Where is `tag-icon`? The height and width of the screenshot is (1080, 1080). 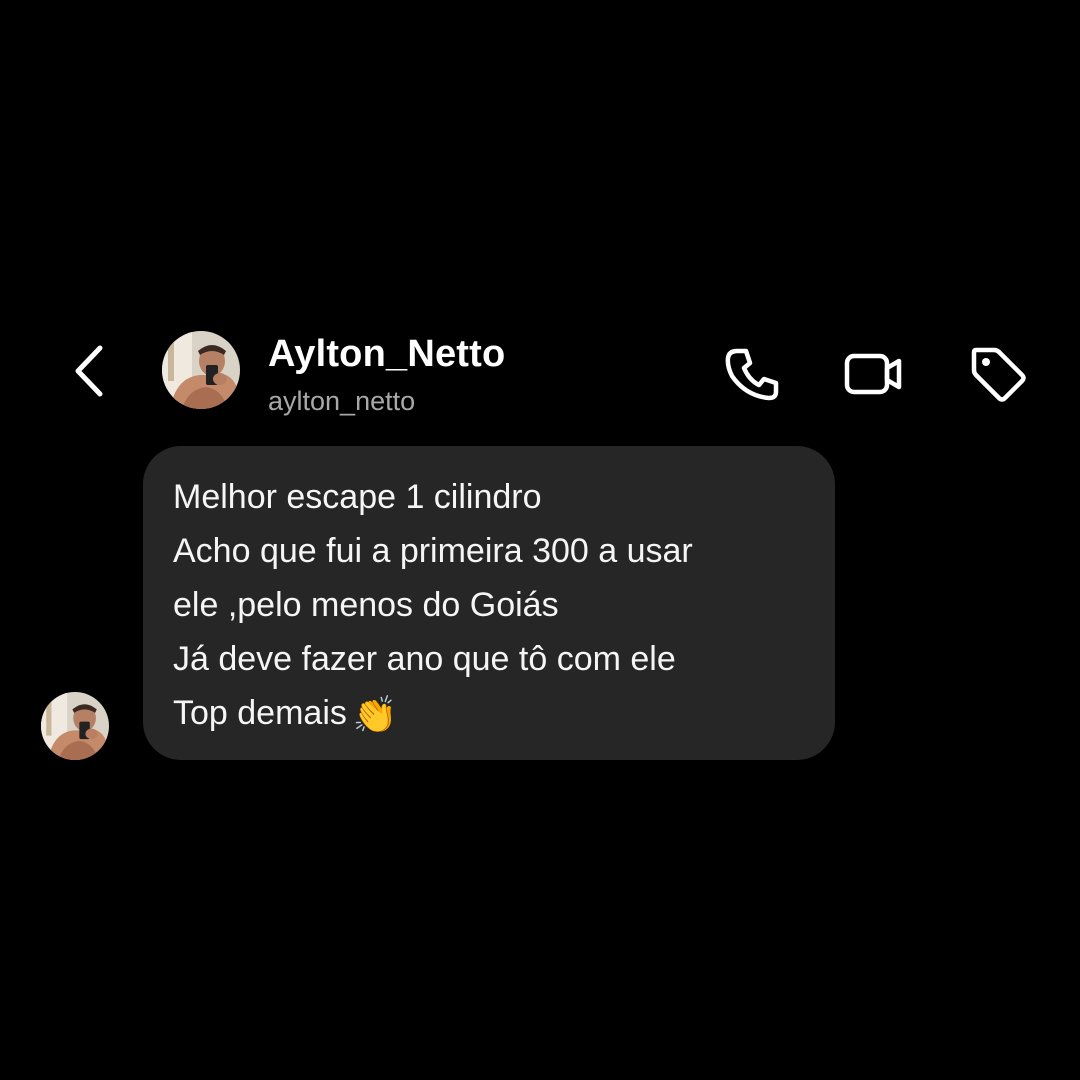
tag-icon is located at coordinates (998, 374).